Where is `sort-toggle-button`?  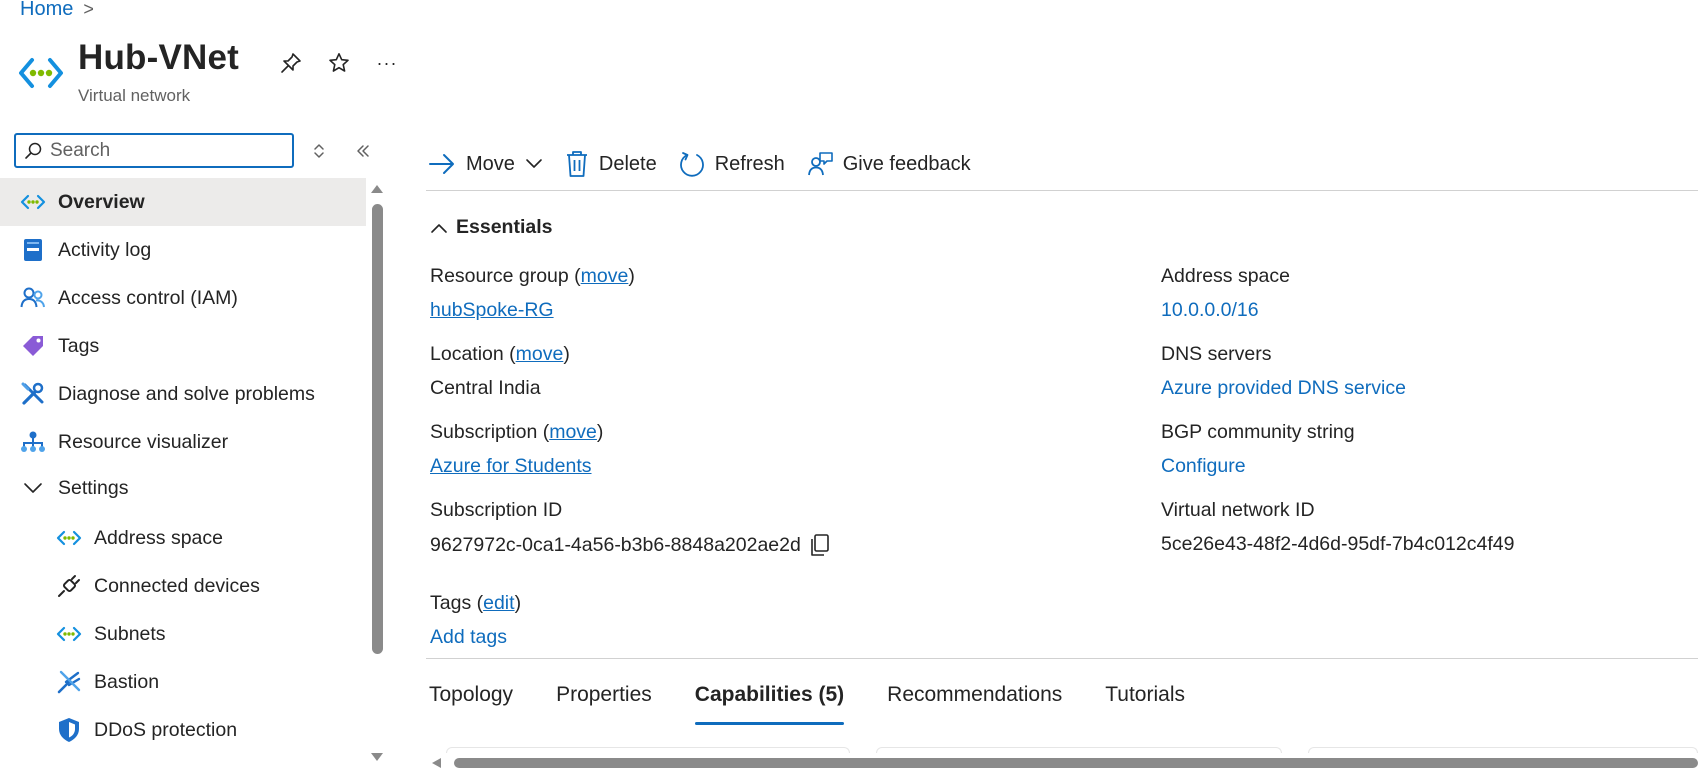 sort-toggle-button is located at coordinates (319, 151).